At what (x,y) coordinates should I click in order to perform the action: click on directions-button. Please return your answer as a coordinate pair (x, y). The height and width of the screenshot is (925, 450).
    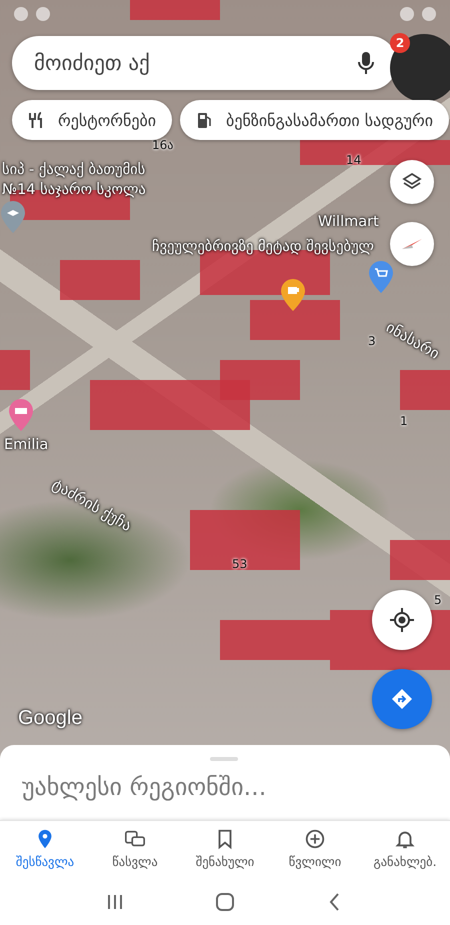
    Looking at the image, I should click on (402, 699).